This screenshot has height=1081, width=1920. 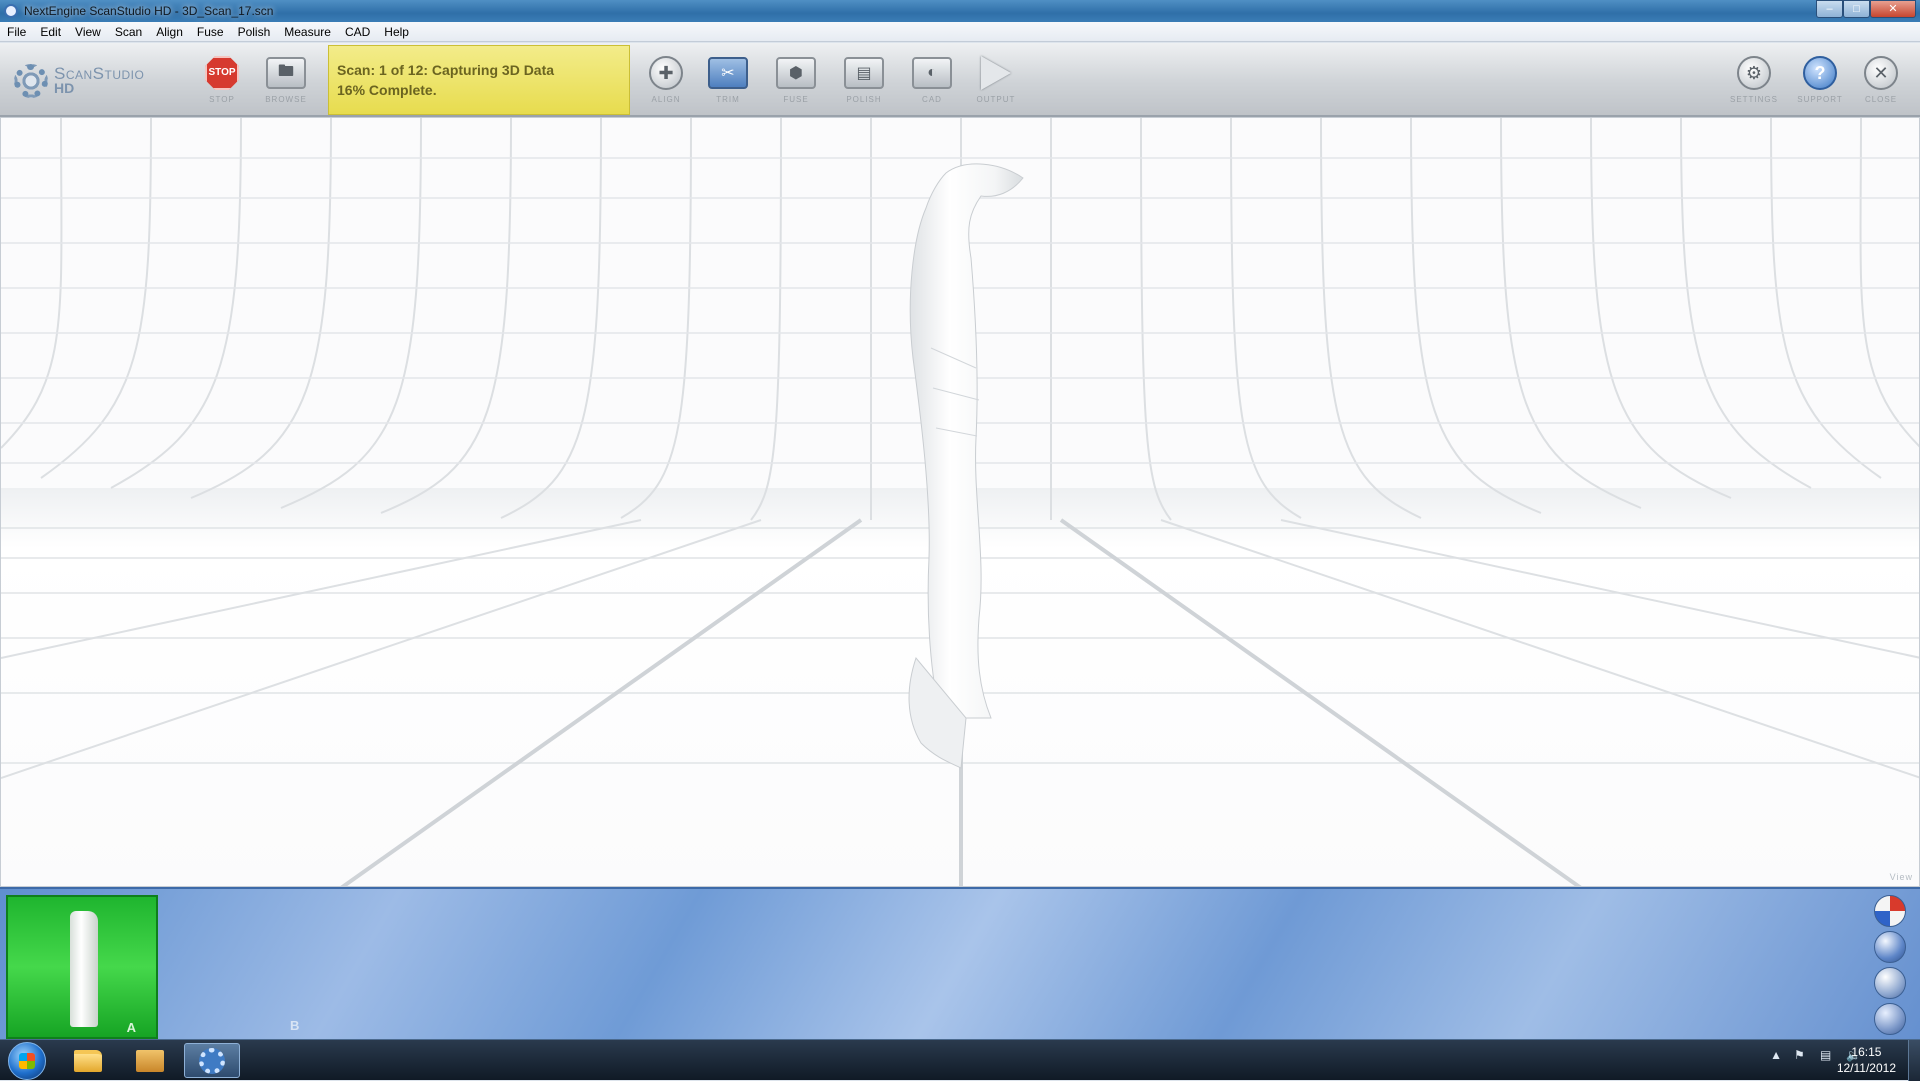 I want to click on minimize-button: –, so click(x=1829, y=9).